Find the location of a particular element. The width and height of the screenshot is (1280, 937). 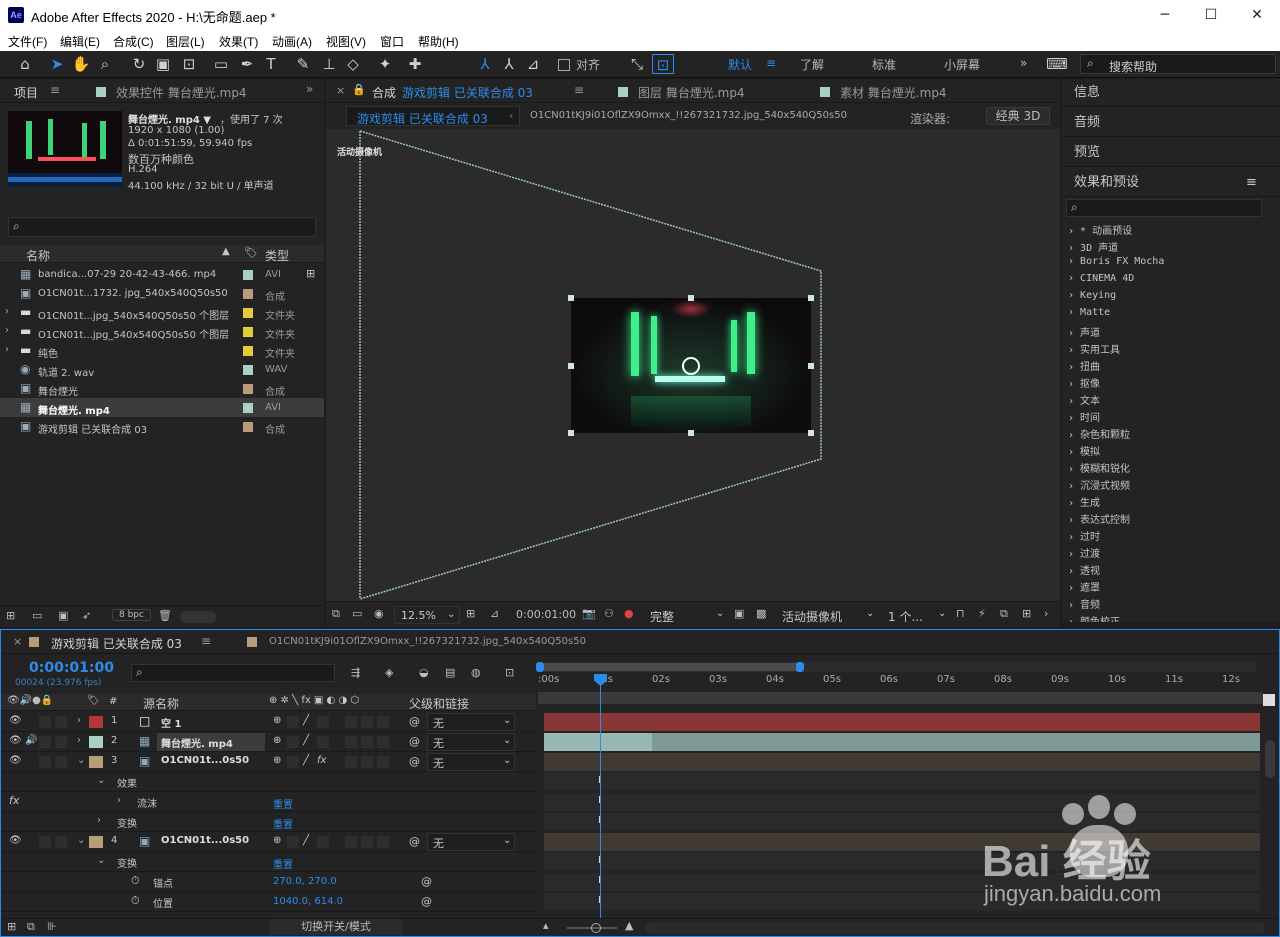

parent-link-header: 父级和链接 is located at coordinates (439, 703).